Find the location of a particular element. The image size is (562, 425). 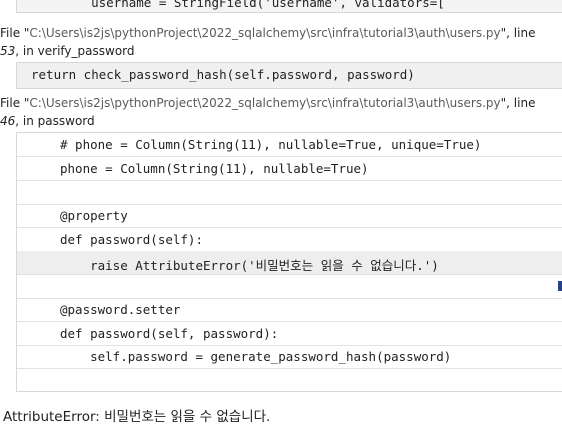

code-row-error: raise AttributeError('비밀번호는 읽을 수 없습니다.') is located at coordinates (289, 263).